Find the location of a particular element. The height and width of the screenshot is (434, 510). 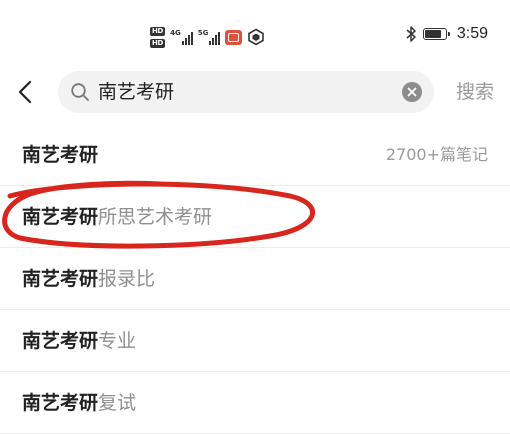

cellular-signal-2: 5G is located at coordinates (209, 37).